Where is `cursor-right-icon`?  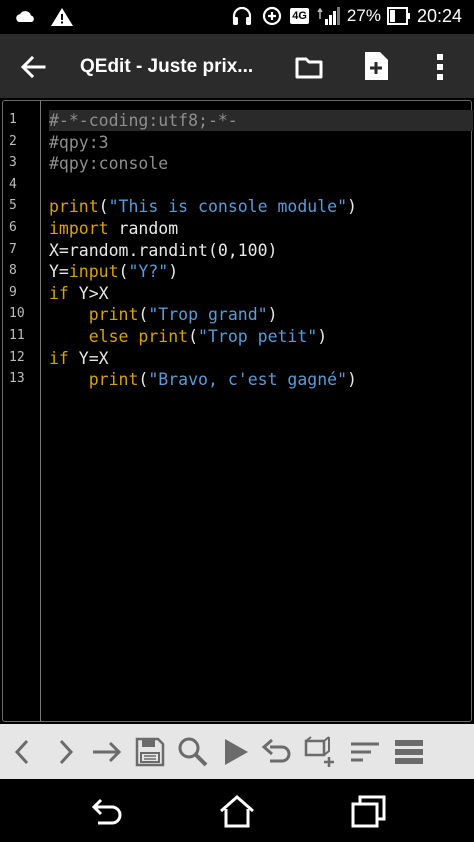
cursor-right-icon is located at coordinates (65, 752).